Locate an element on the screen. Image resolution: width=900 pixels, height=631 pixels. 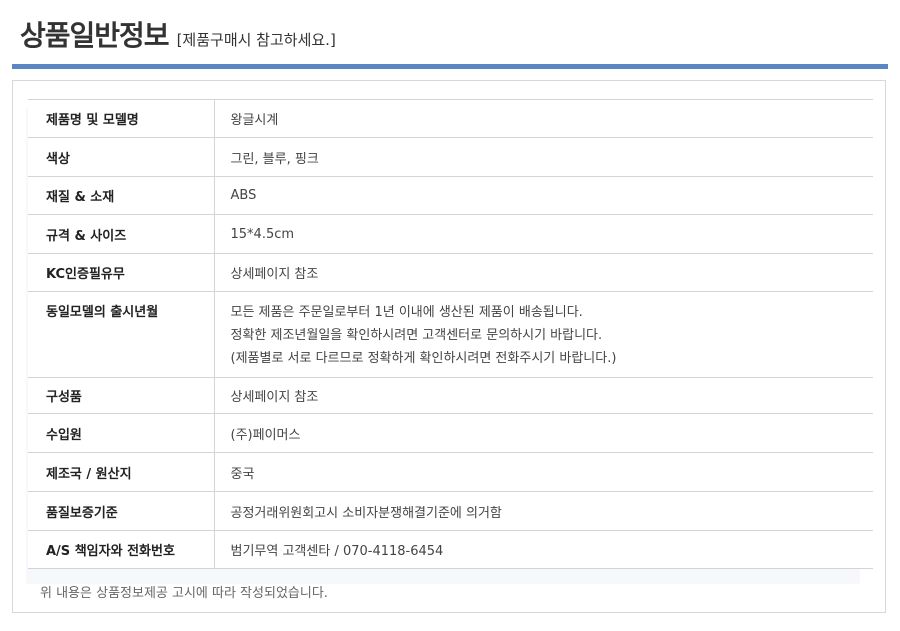
value-line: (제품별로 서로 다르므로 정확하게 확인하시려면 전화주시기 바랍니다.) is located at coordinates (423, 358).